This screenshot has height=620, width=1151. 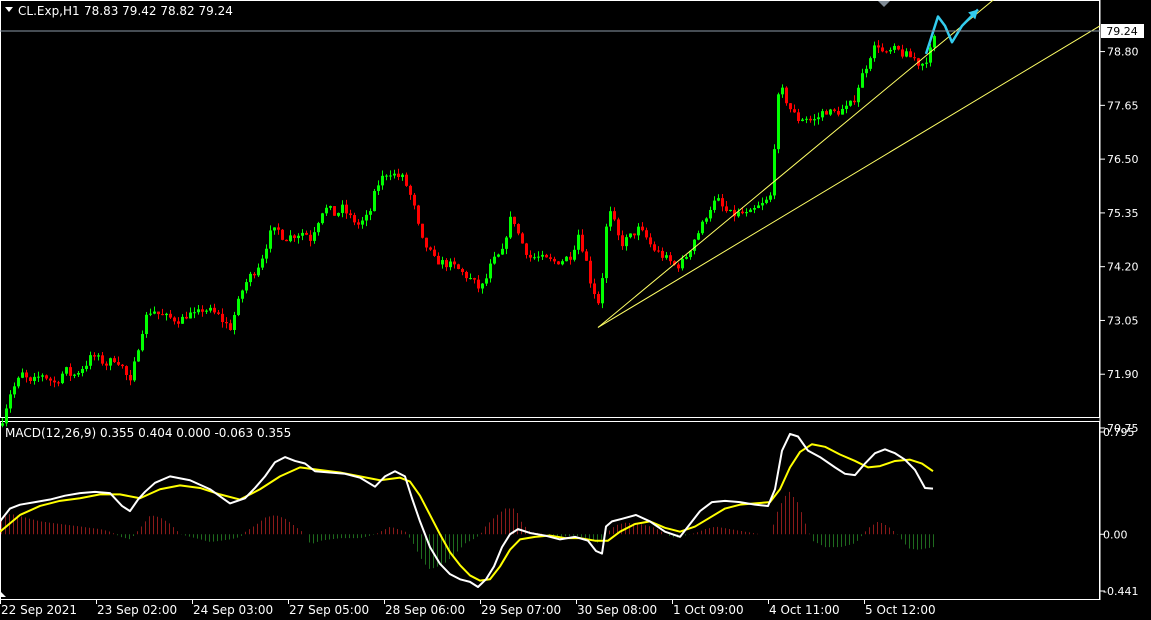 What do you see at coordinates (1123, 320) in the screenshot?
I see `price-tick-label: 73.05` at bounding box center [1123, 320].